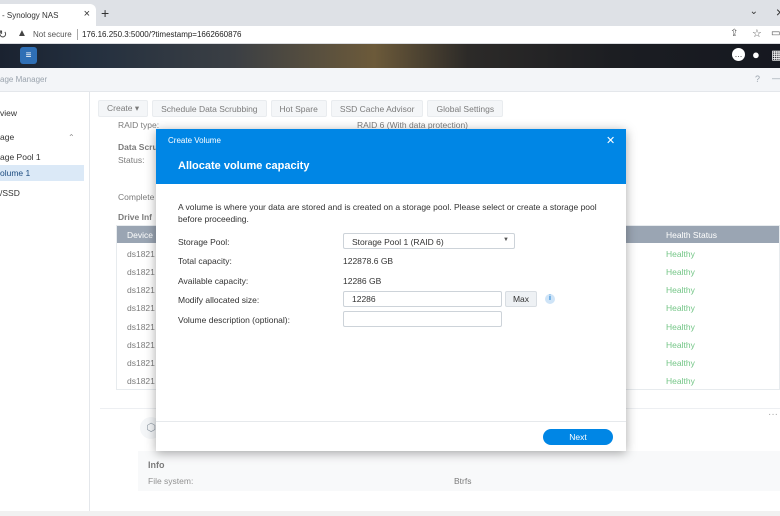  Describe the element at coordinates (234, 320) in the screenshot. I see `volume-description-label: Volume description (optional):` at that location.